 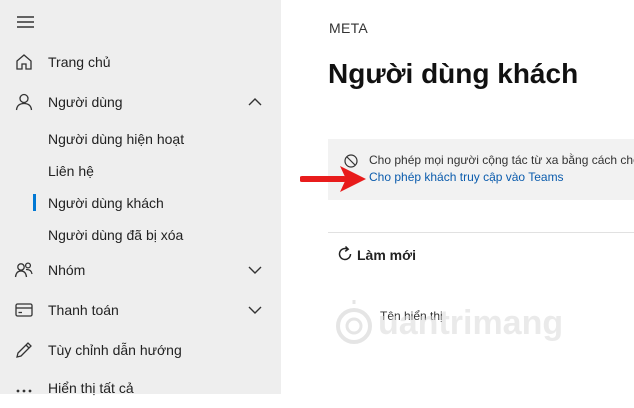 I want to click on allow-guest-access-link: Cho phép khách truy cập vào Teams, so click(x=466, y=177).